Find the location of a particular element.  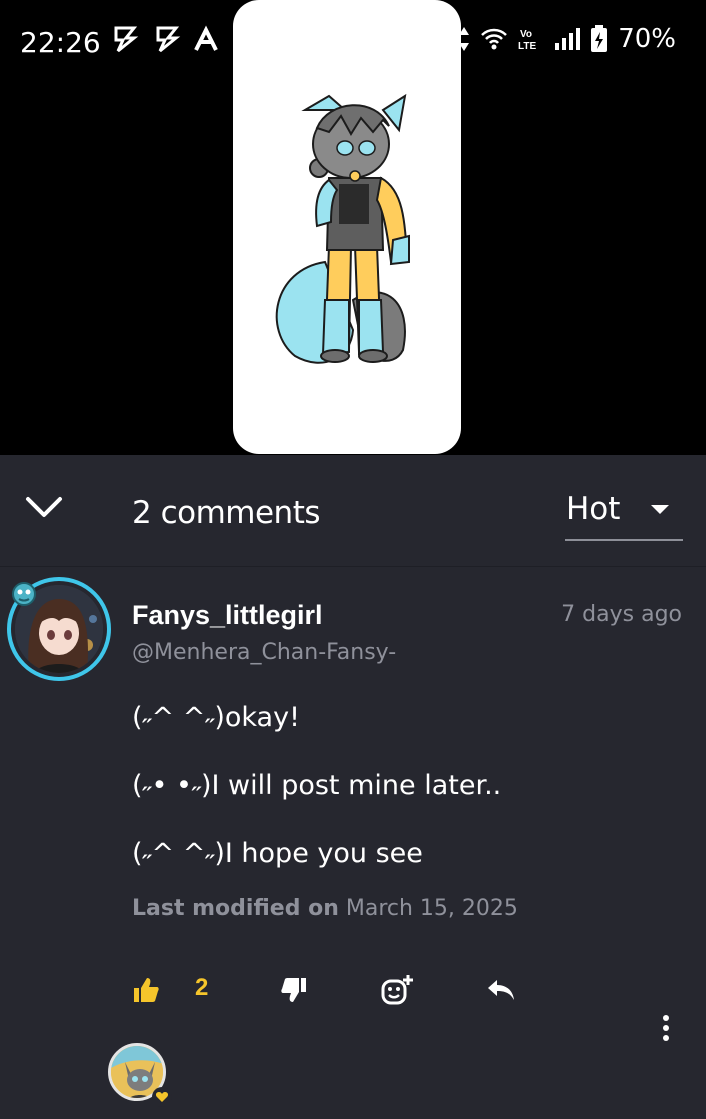

author-name: Fanys_littlegirl is located at coordinates (227, 615).